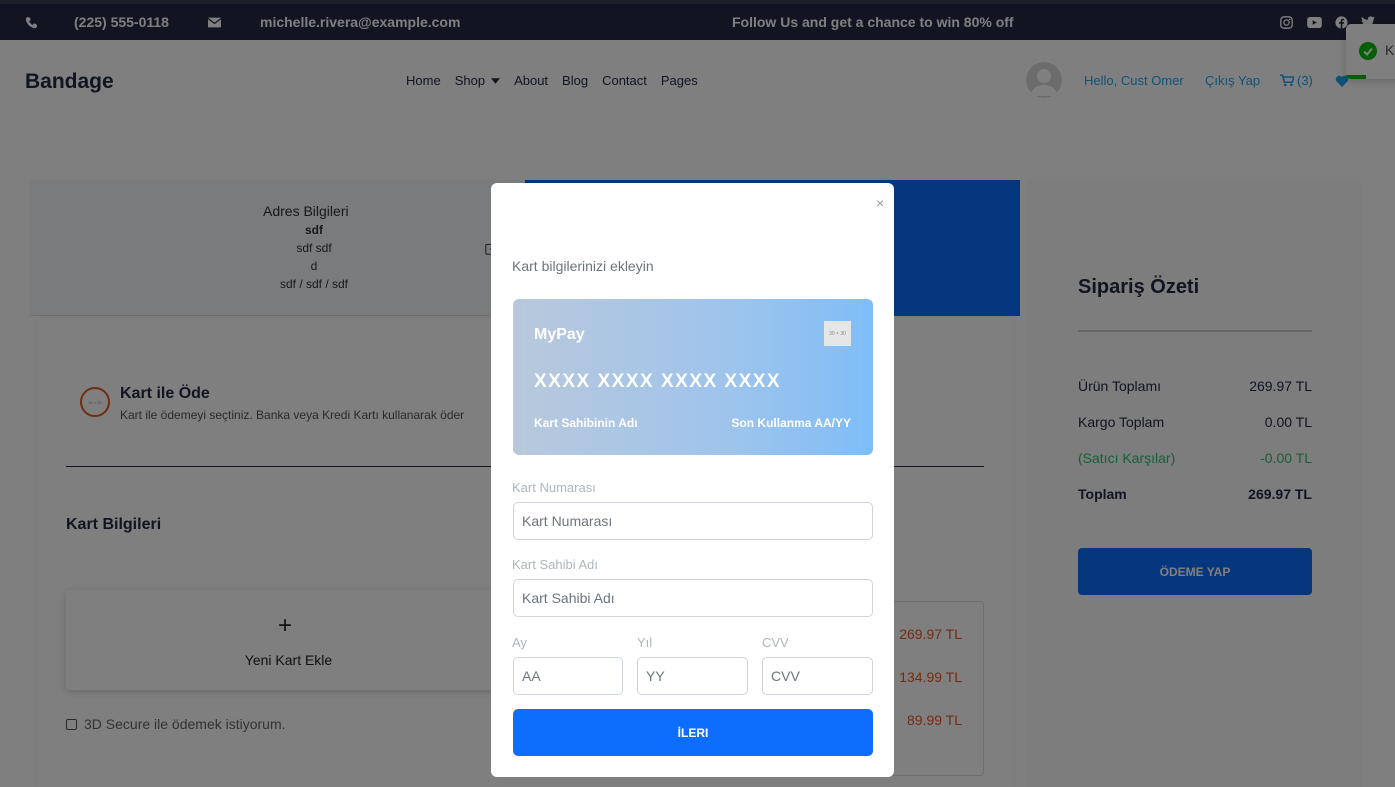  What do you see at coordinates (775, 642) in the screenshot?
I see `cvv-label: CVV` at bounding box center [775, 642].